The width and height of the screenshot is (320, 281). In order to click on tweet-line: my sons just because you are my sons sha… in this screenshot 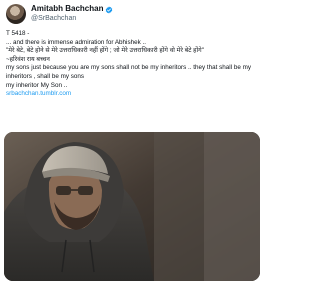, I will do `click(128, 72)`.